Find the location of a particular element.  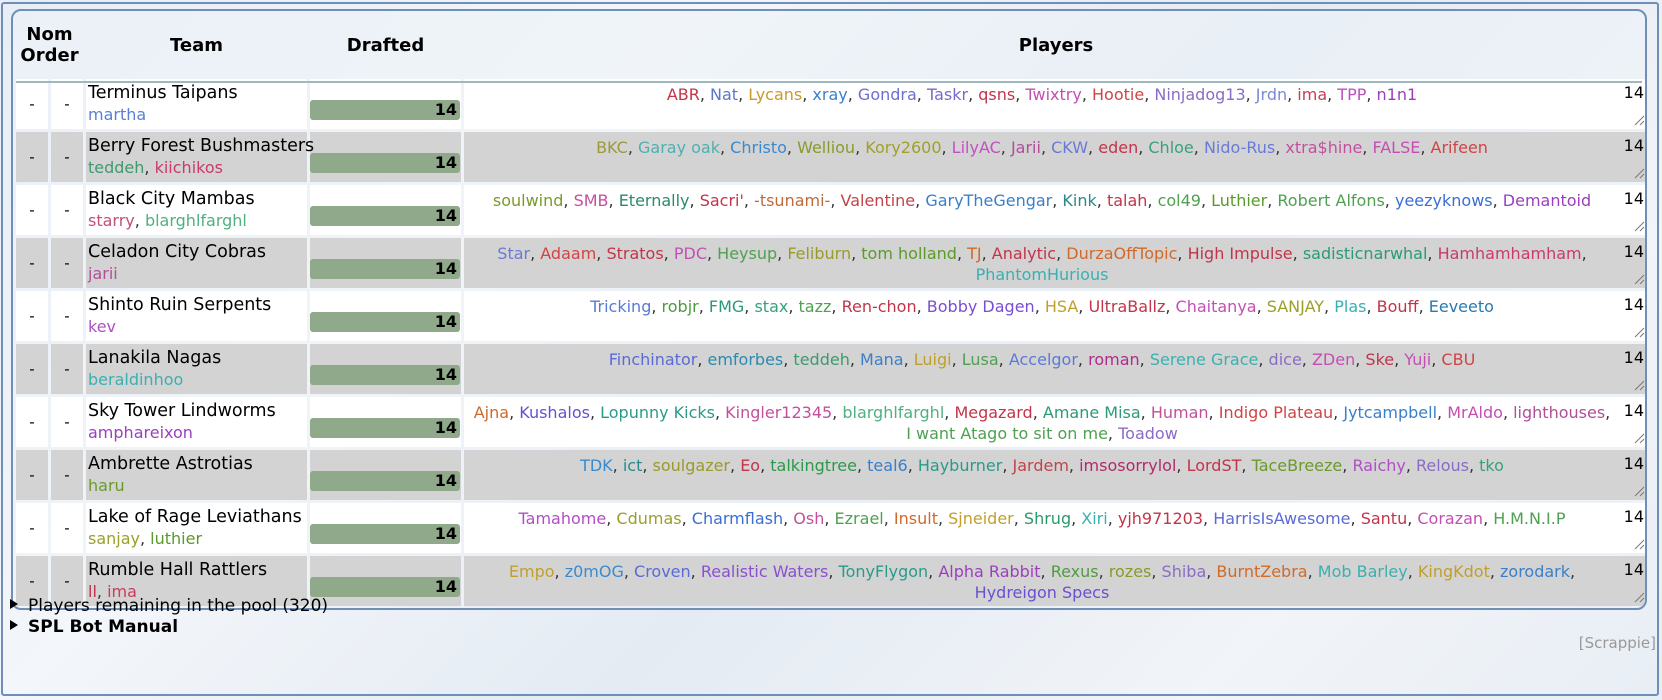

player-name: soulwind is located at coordinates (528, 200).